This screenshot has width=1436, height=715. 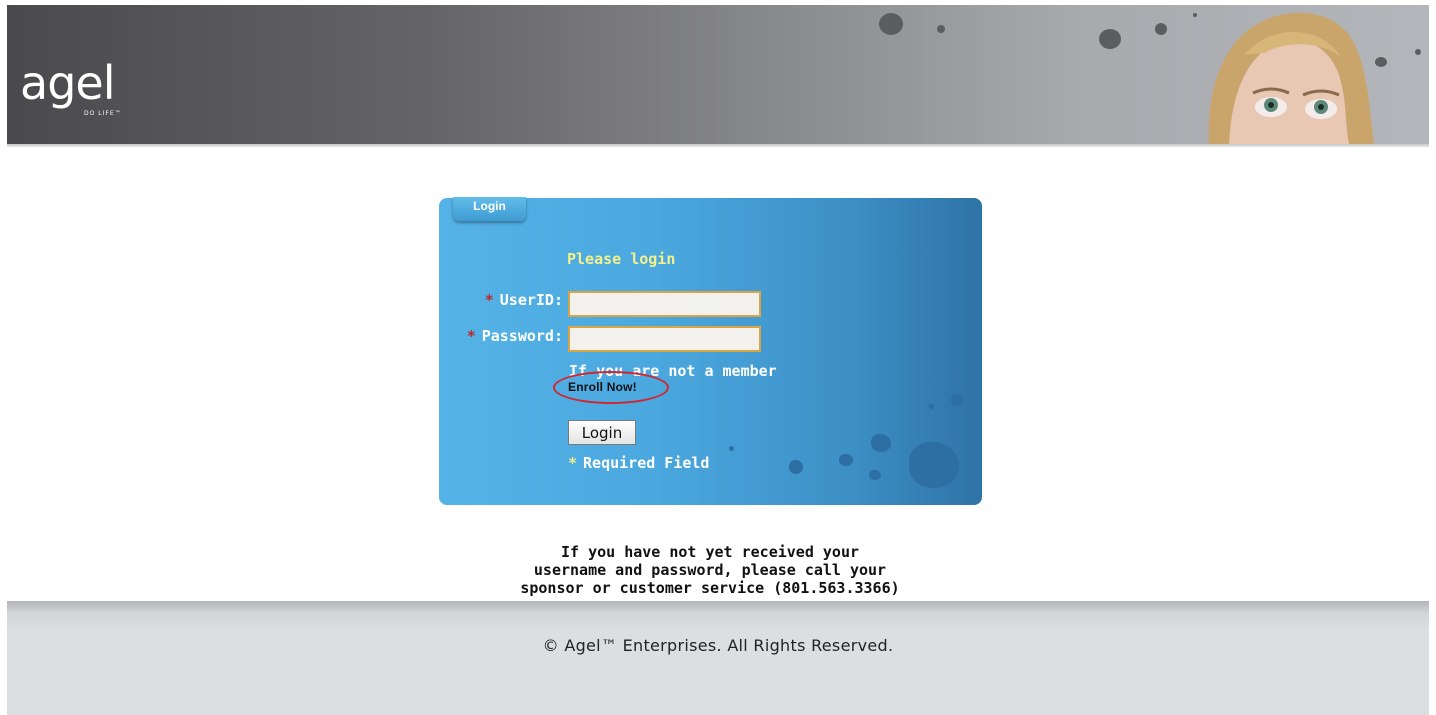 I want to click on userid-label: * UserID:, so click(x=513, y=300).